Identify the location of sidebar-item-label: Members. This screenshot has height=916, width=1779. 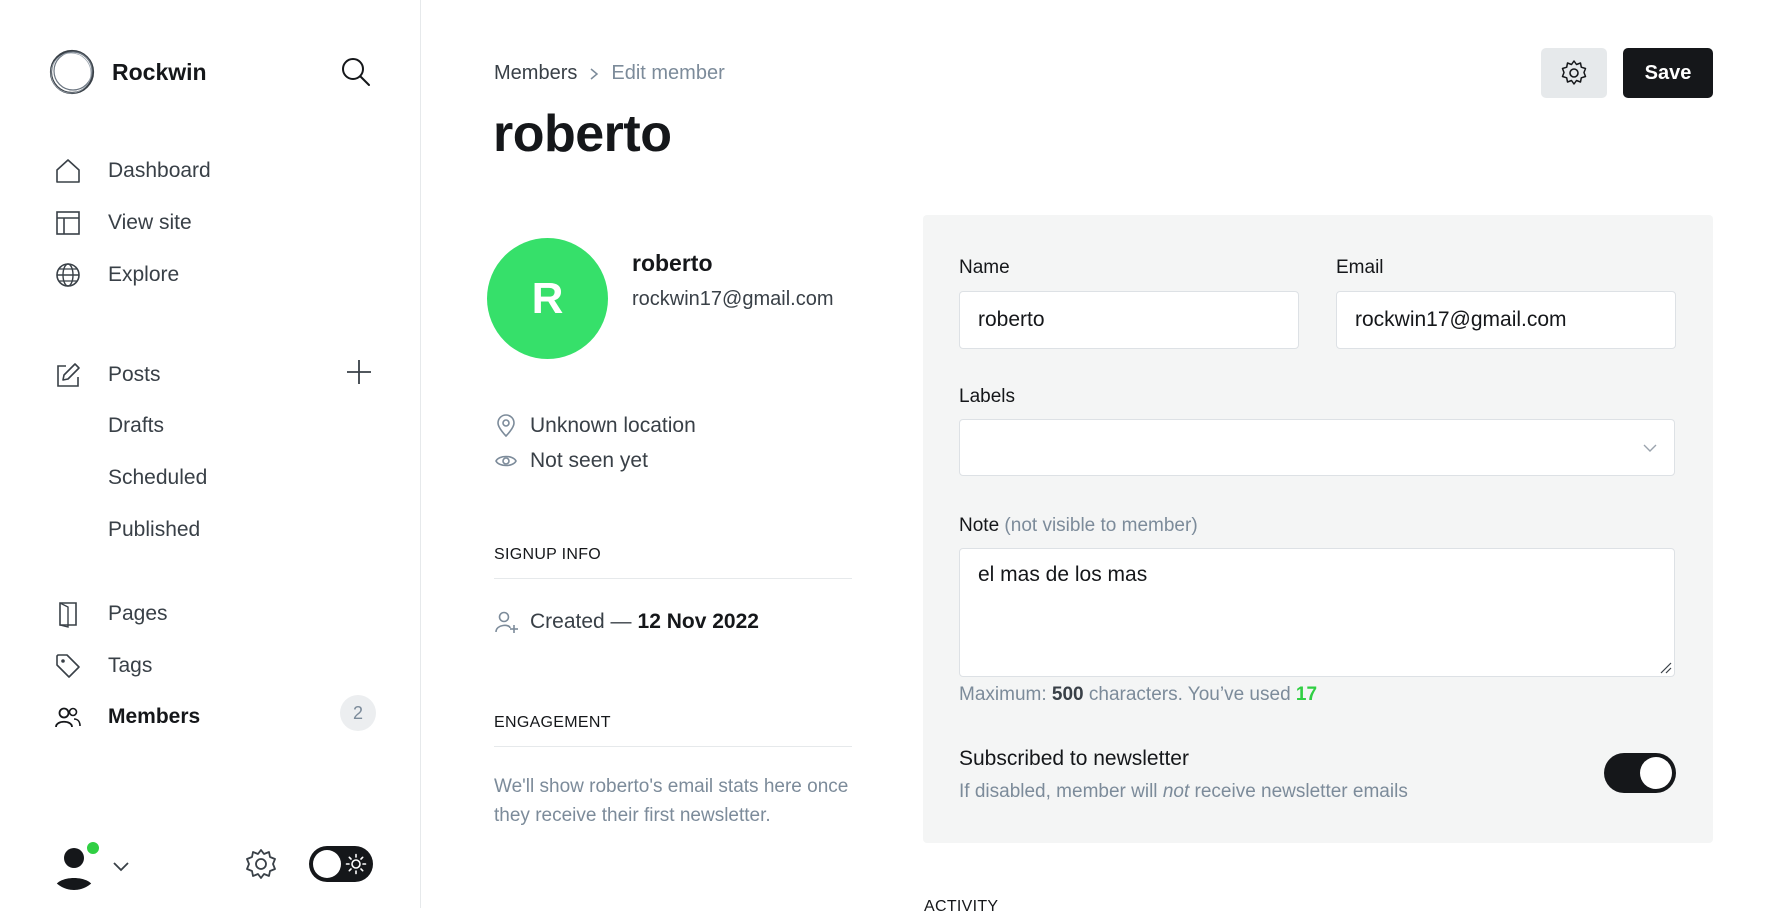
(154, 716).